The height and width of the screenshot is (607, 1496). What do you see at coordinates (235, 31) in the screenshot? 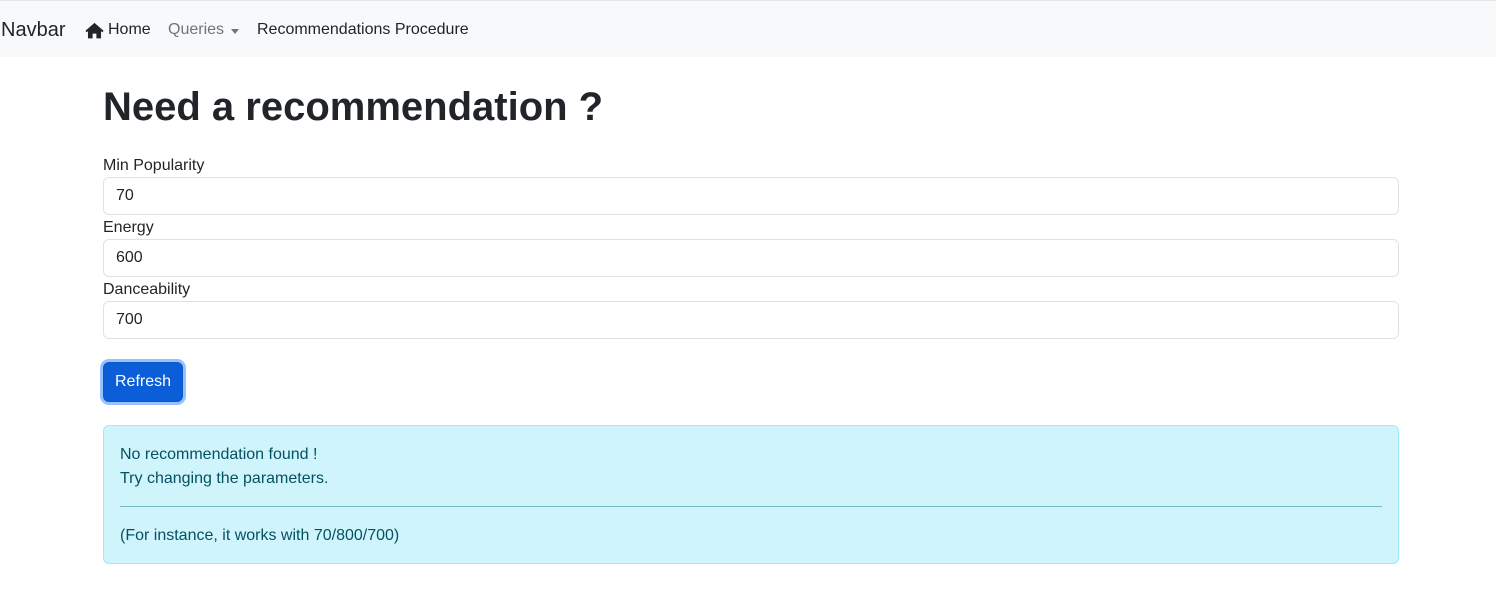
I see `caret-down-icon` at bounding box center [235, 31].